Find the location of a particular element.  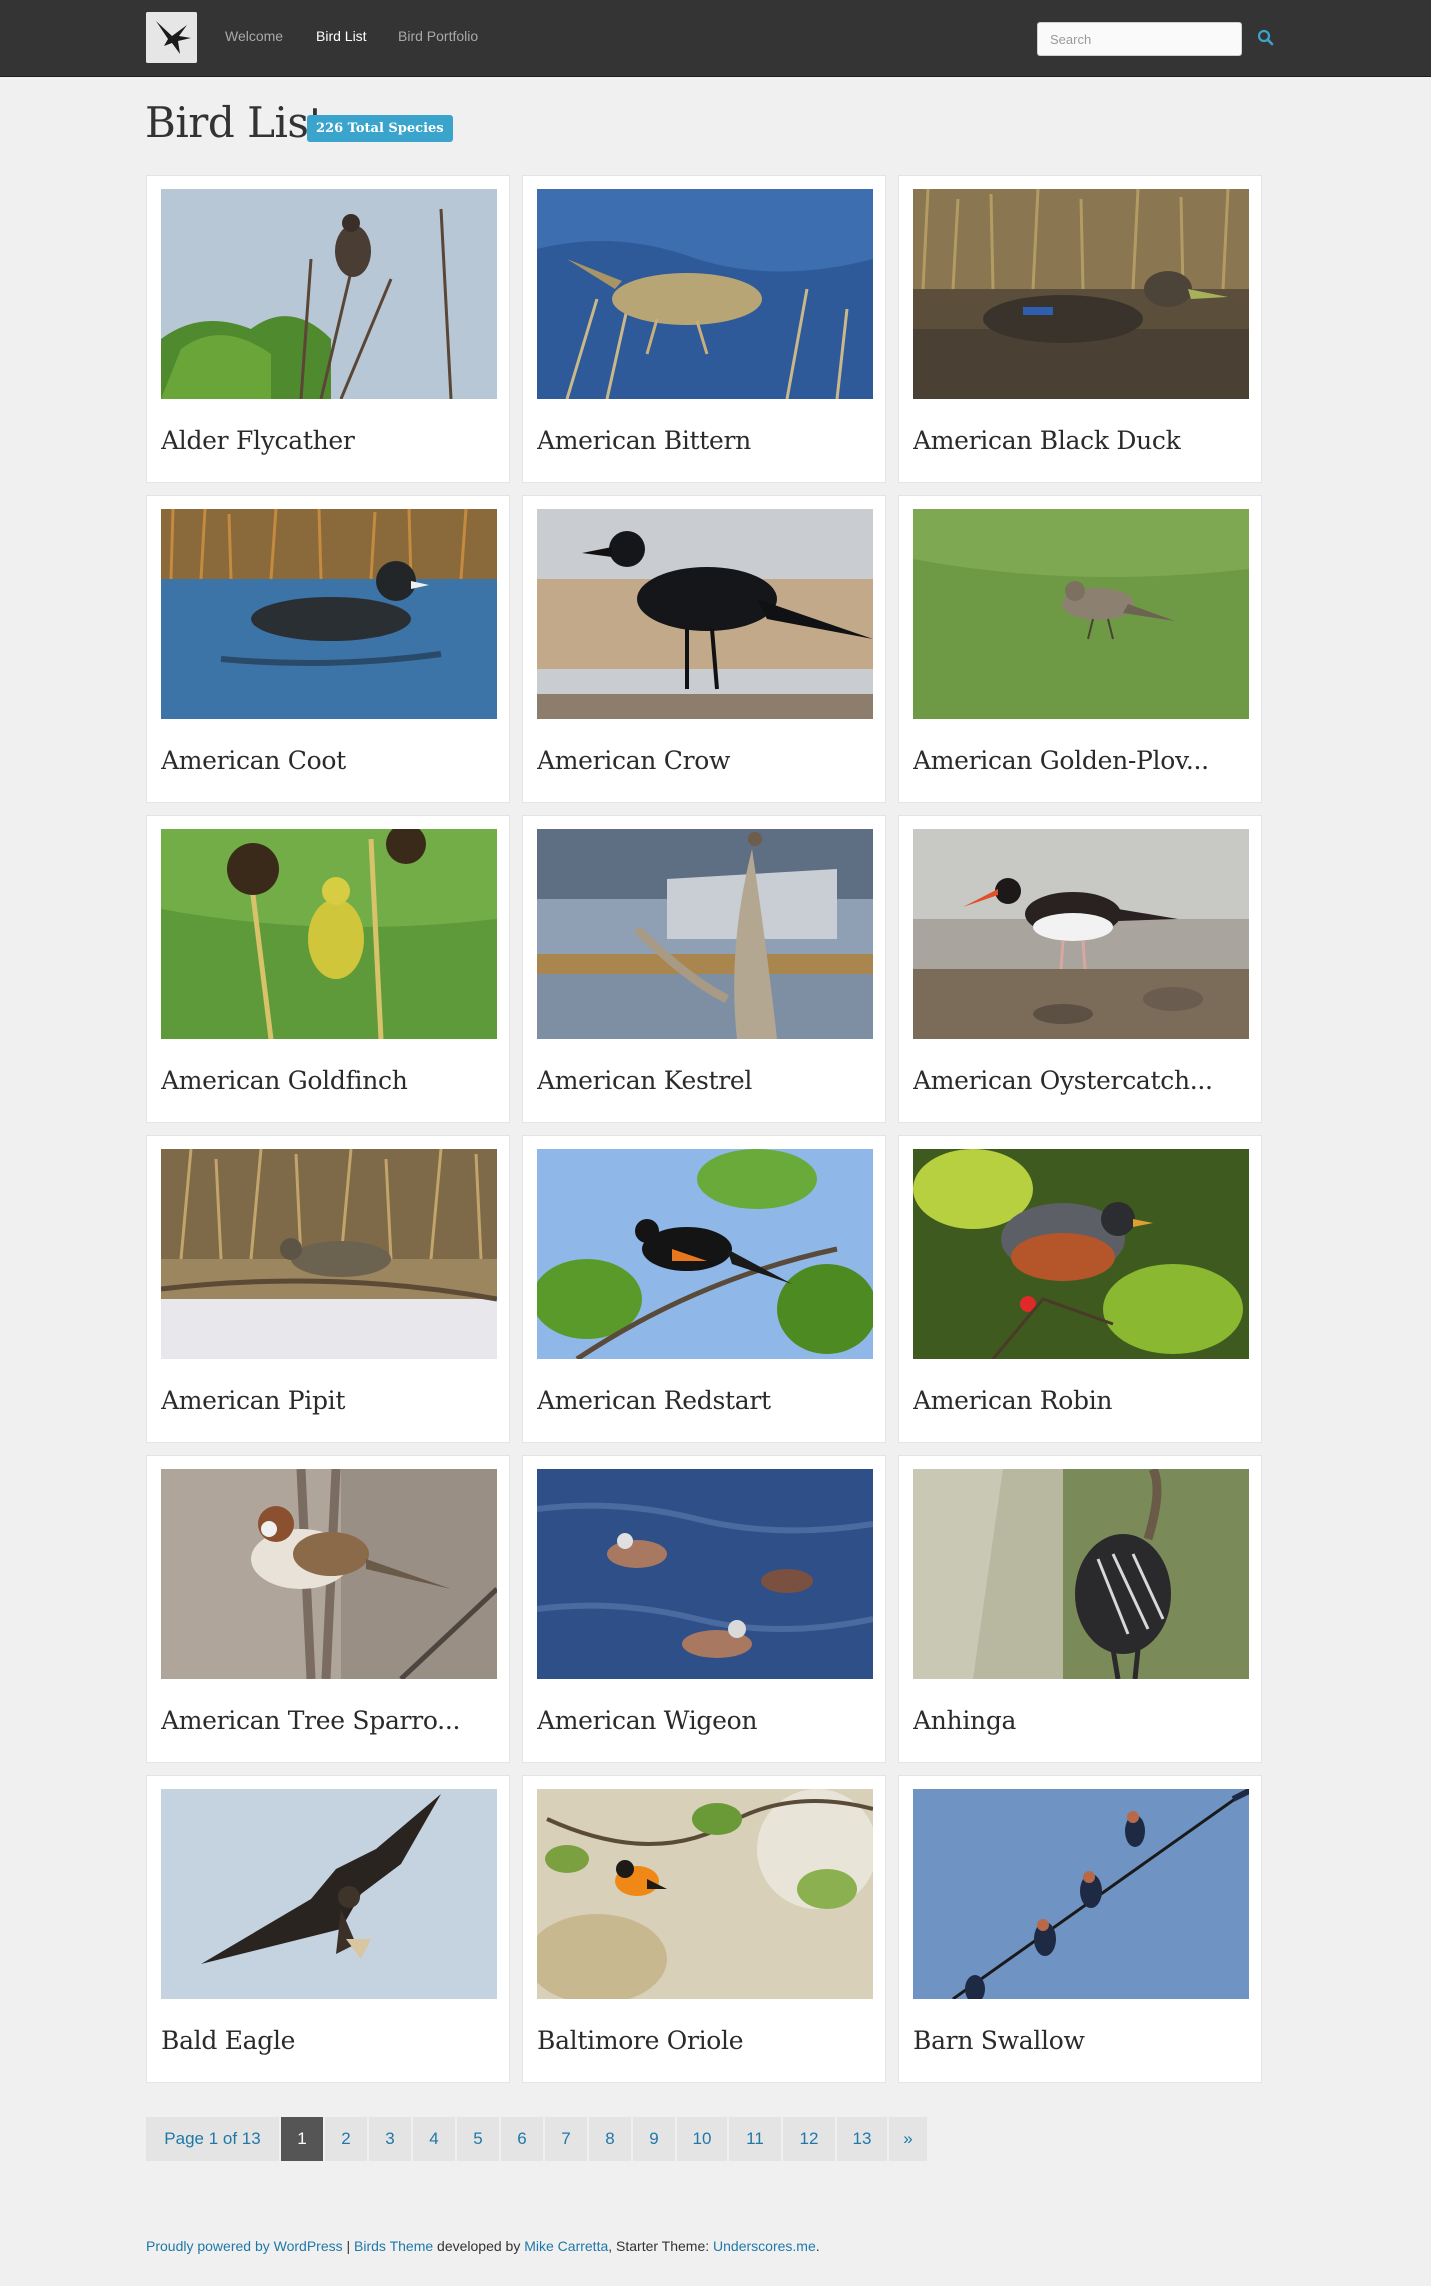

bird-name: American Goldfinch is located at coordinates (329, 1080).